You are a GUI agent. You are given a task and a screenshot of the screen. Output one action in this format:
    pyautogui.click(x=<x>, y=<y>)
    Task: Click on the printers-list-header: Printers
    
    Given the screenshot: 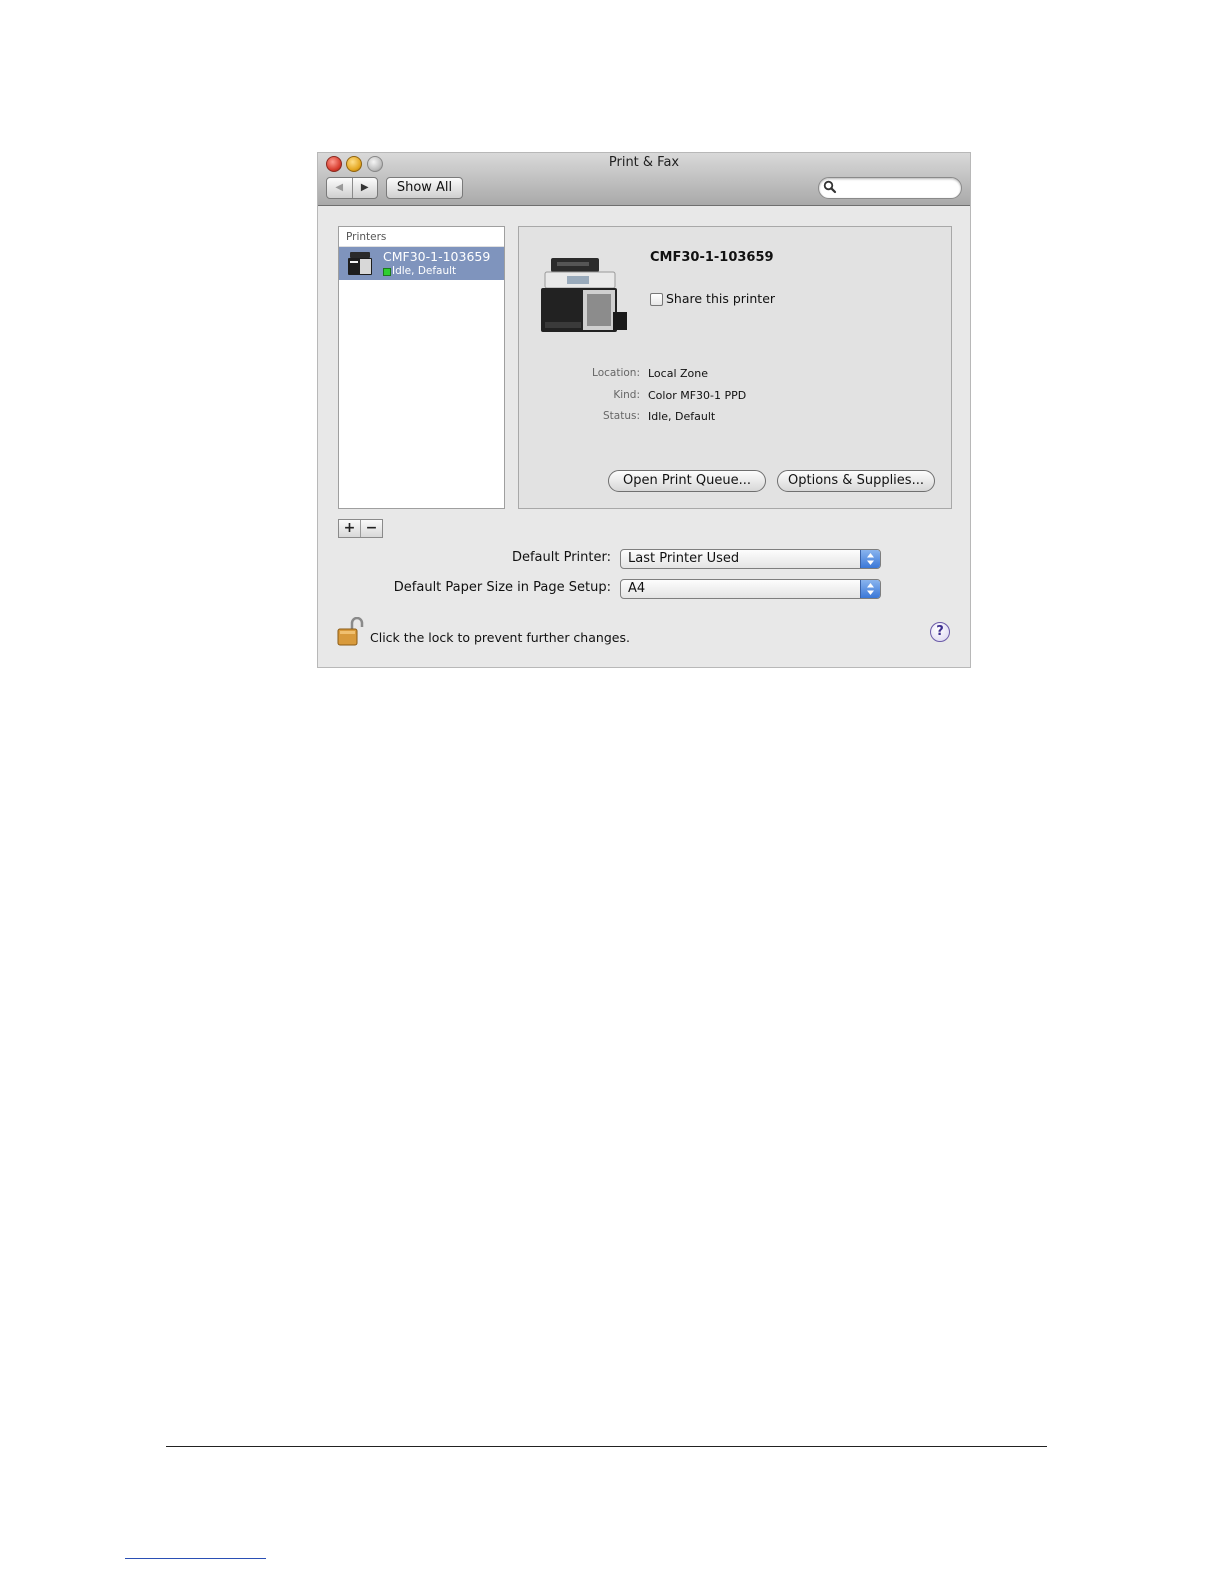 What is the action you would take?
    pyautogui.click(x=421, y=237)
    